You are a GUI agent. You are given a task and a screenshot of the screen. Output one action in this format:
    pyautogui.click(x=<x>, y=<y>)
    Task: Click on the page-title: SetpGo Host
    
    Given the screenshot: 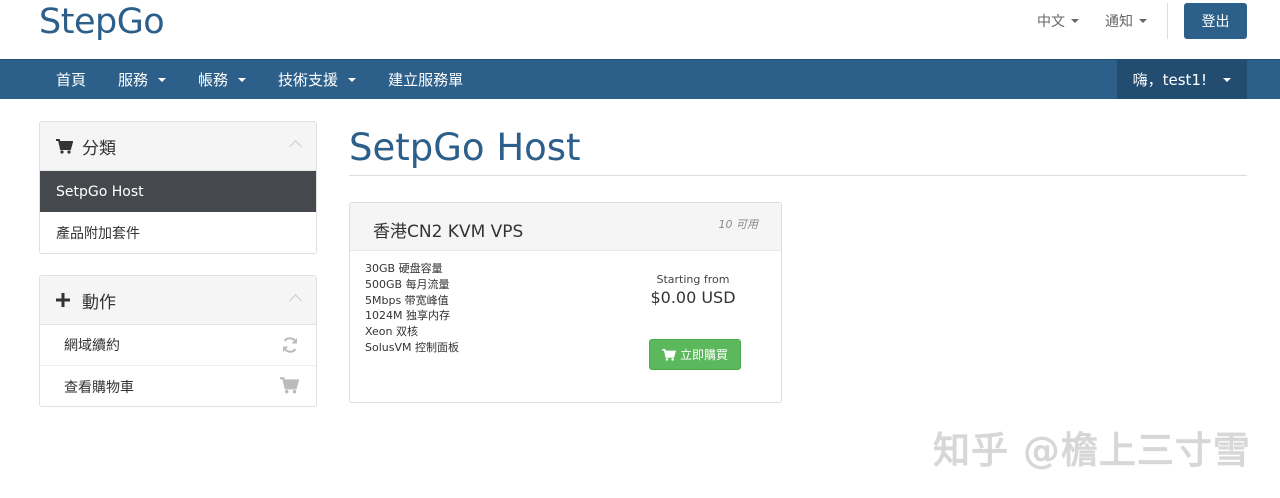 What is the action you would take?
    pyautogui.click(x=465, y=147)
    